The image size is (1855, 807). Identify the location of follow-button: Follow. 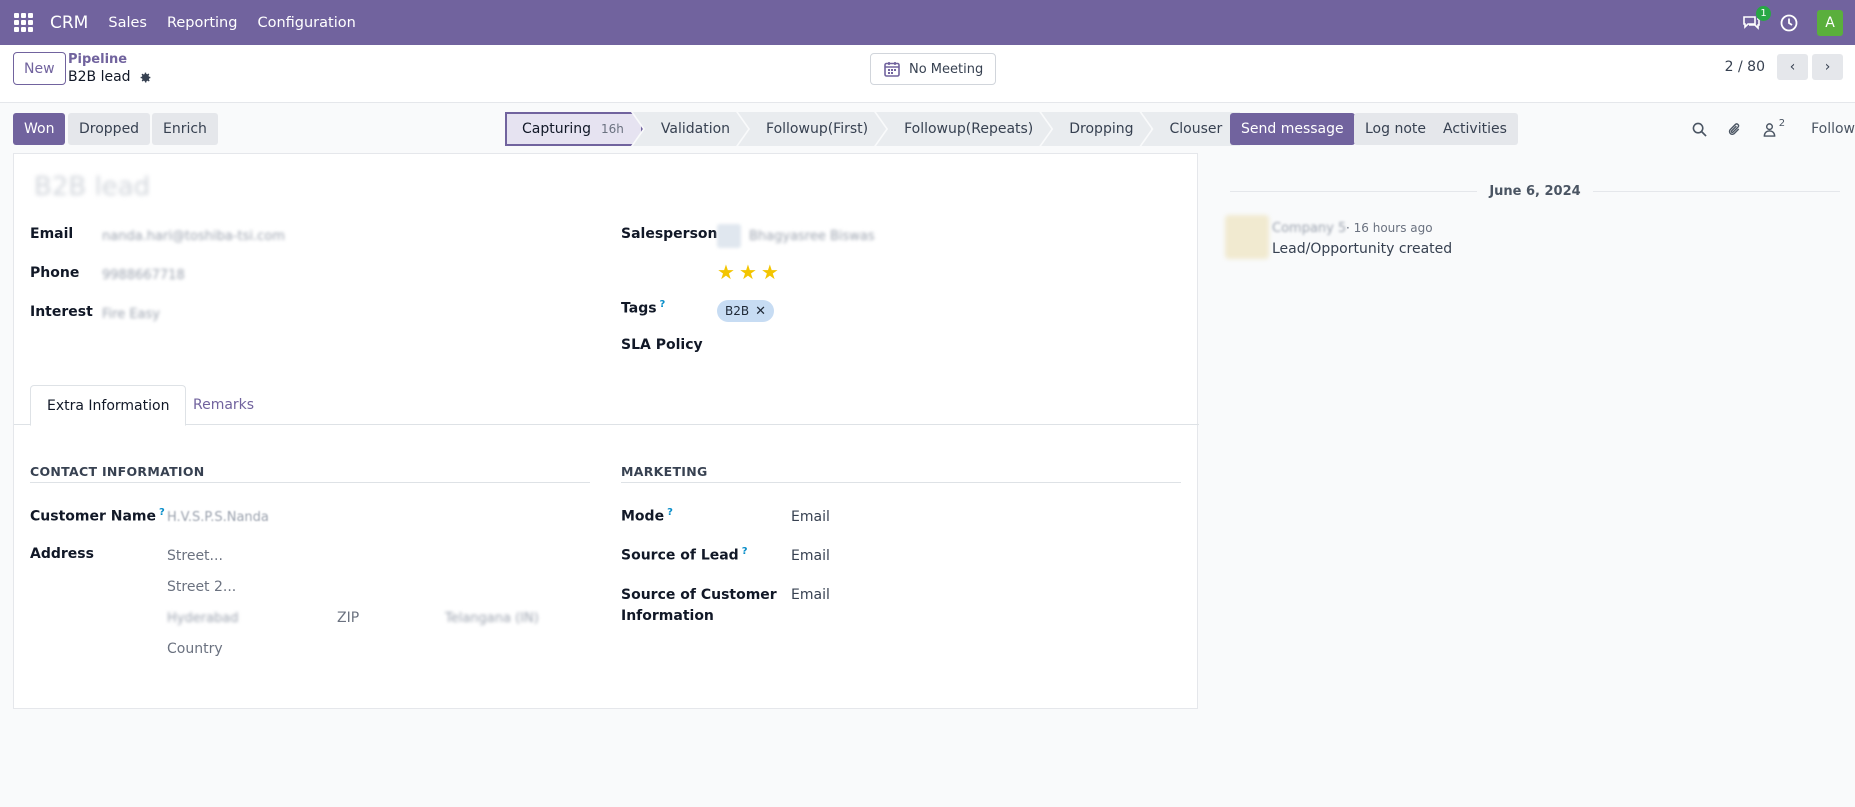
(1833, 129).